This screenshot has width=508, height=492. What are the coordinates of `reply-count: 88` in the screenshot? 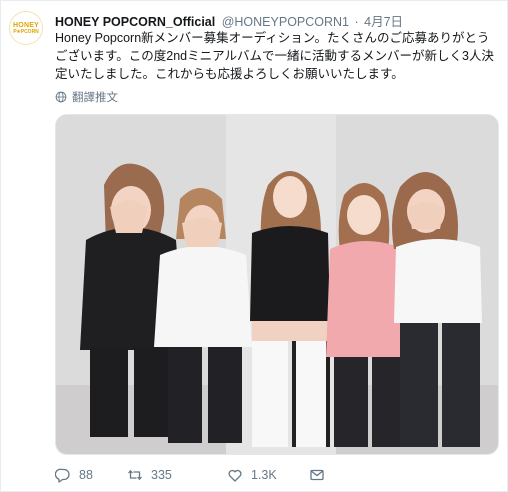 It's located at (86, 475).